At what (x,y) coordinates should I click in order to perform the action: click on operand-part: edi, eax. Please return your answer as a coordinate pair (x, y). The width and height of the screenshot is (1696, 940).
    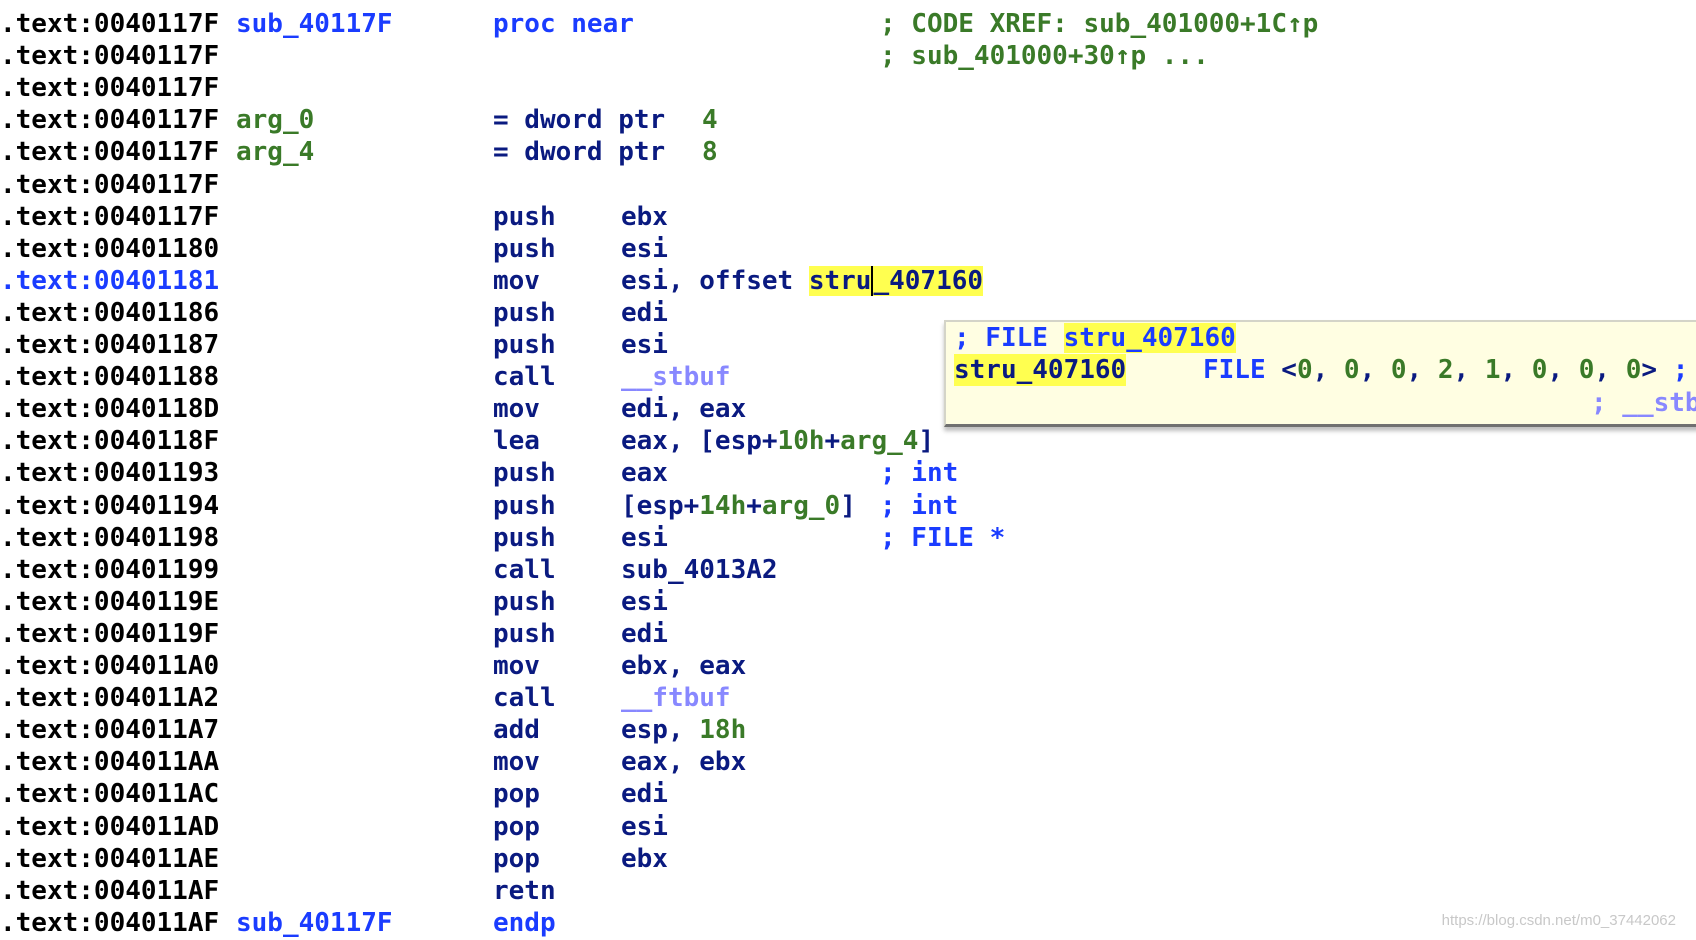
    Looking at the image, I should click on (684, 409).